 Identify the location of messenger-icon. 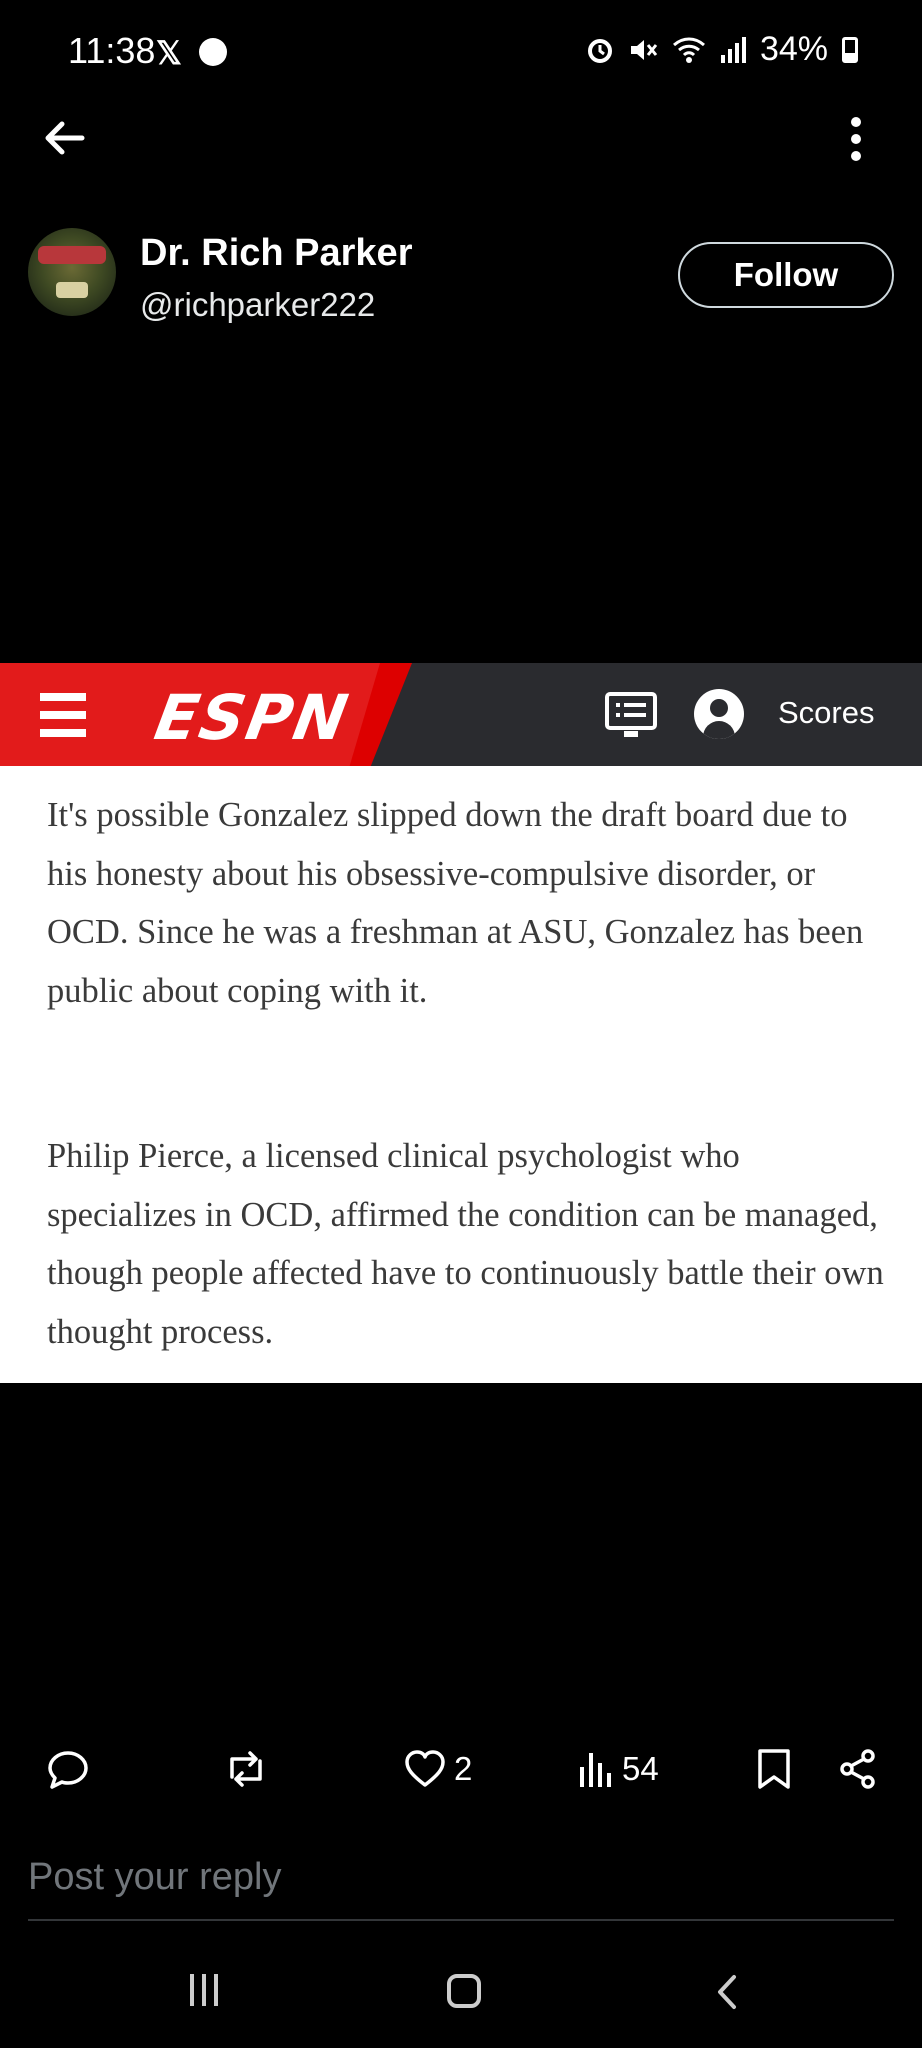
(213, 52).